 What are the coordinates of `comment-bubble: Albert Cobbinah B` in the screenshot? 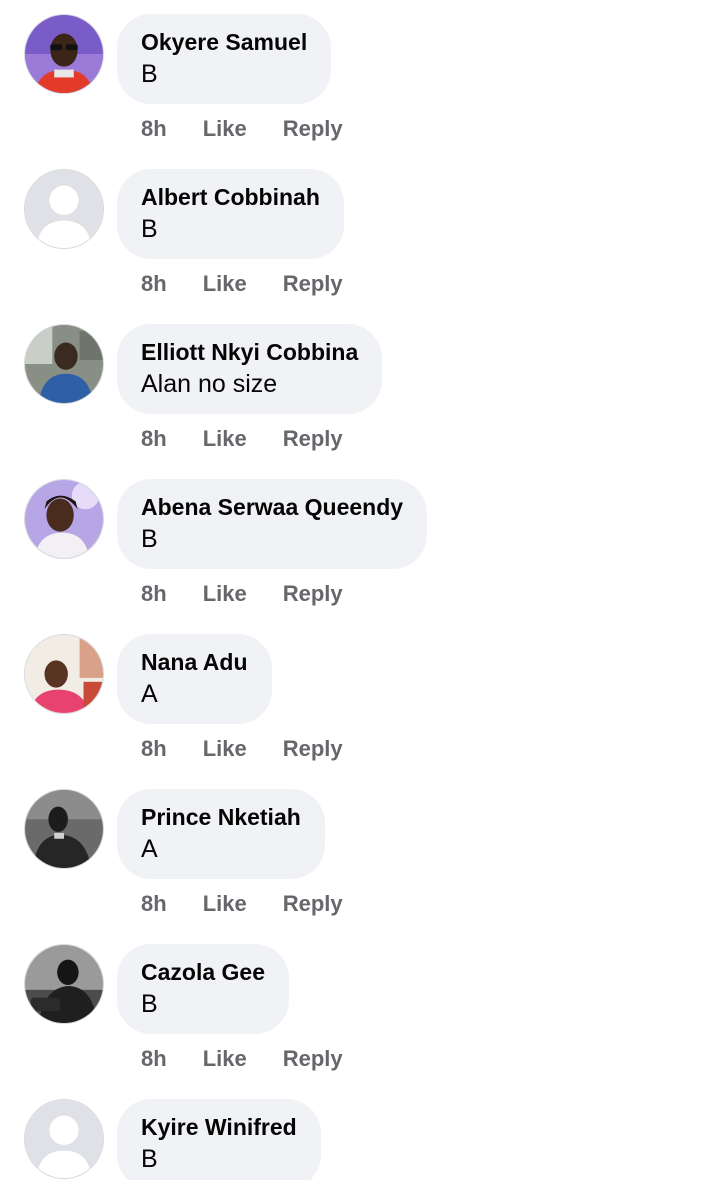 It's located at (230, 214).